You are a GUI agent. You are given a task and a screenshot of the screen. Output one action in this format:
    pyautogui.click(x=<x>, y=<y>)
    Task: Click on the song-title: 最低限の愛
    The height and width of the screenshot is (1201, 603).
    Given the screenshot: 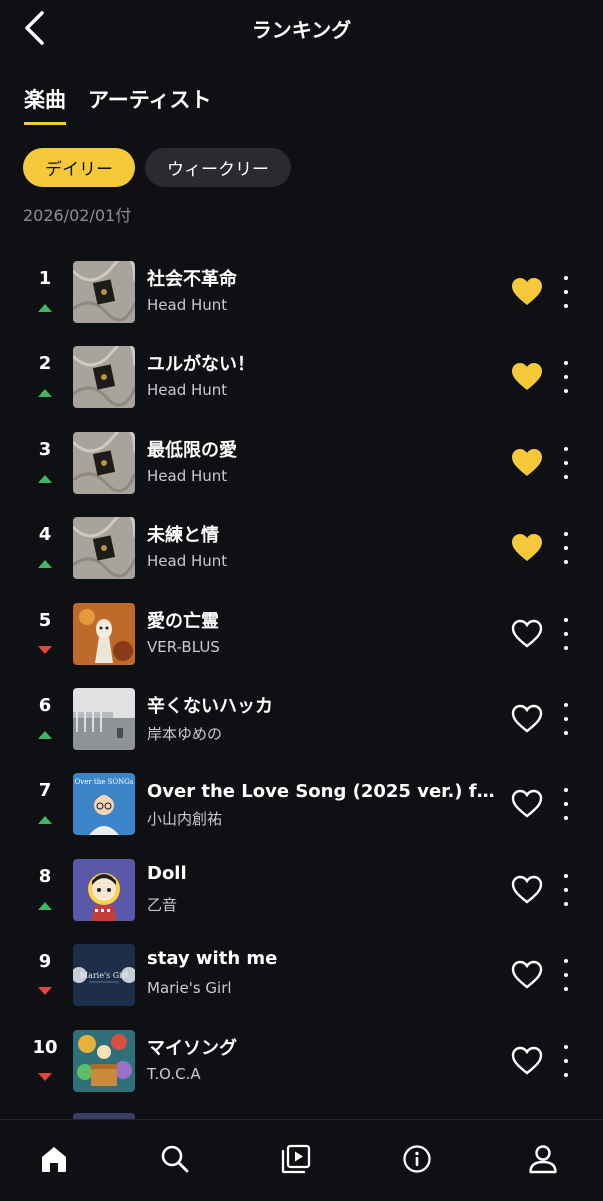 What is the action you would take?
    pyautogui.click(x=325, y=449)
    